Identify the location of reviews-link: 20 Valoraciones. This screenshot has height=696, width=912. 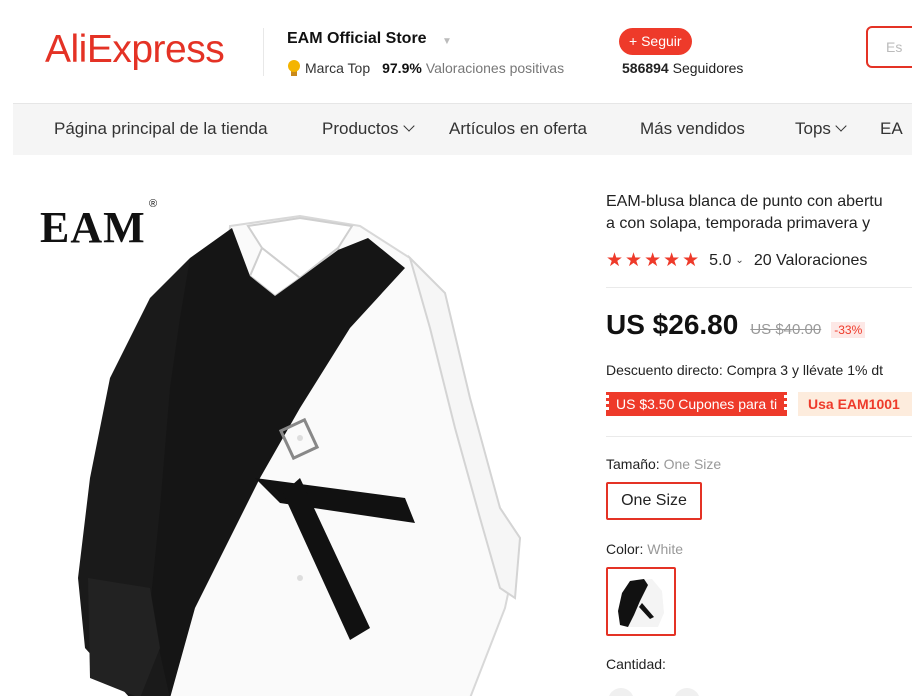
(811, 261).